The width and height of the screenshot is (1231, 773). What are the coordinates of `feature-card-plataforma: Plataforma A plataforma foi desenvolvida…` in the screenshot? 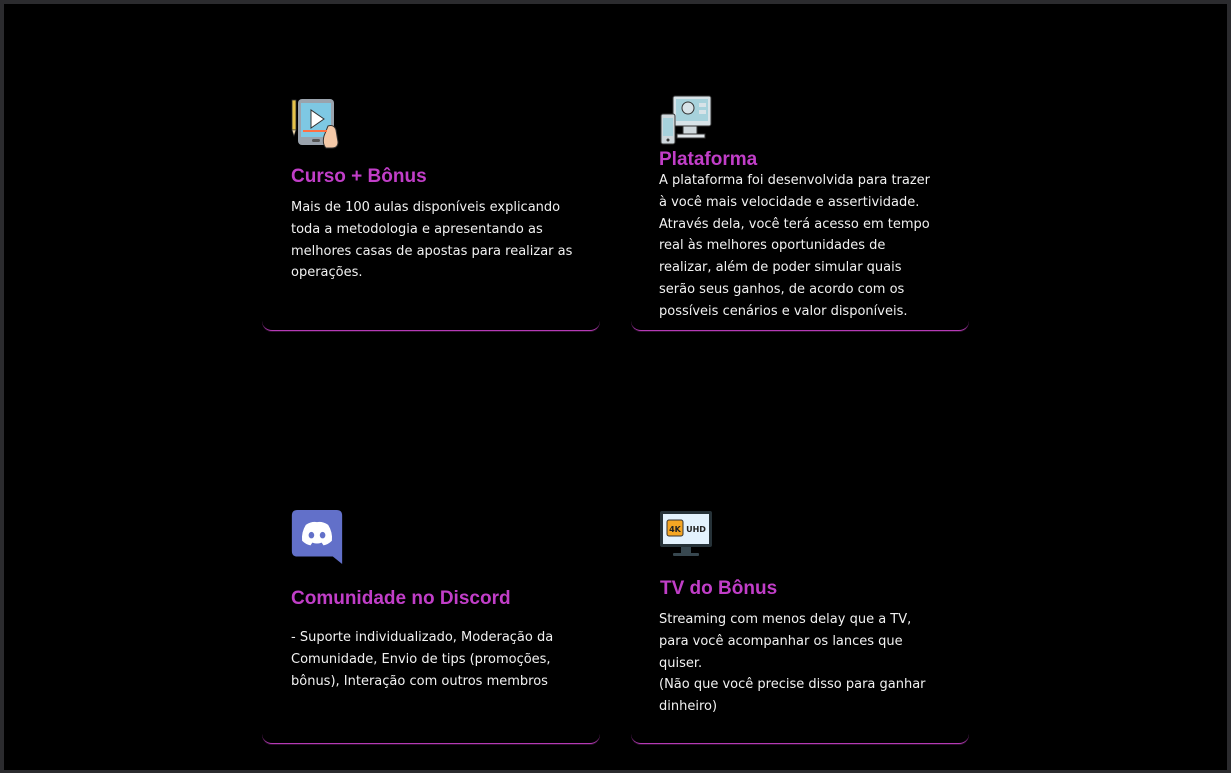 It's located at (800, 167).